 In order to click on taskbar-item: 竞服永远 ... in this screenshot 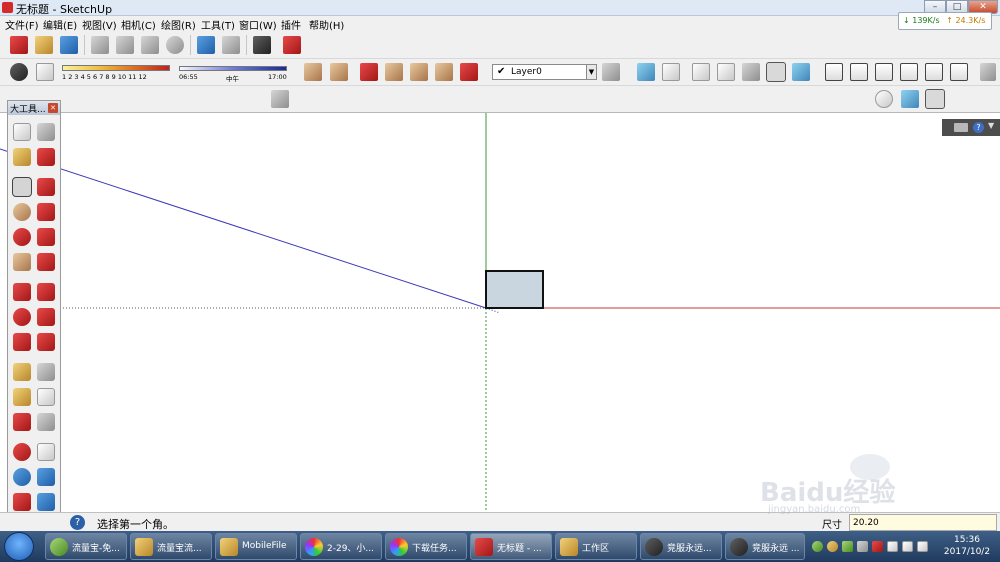, I will do `click(765, 546)`.